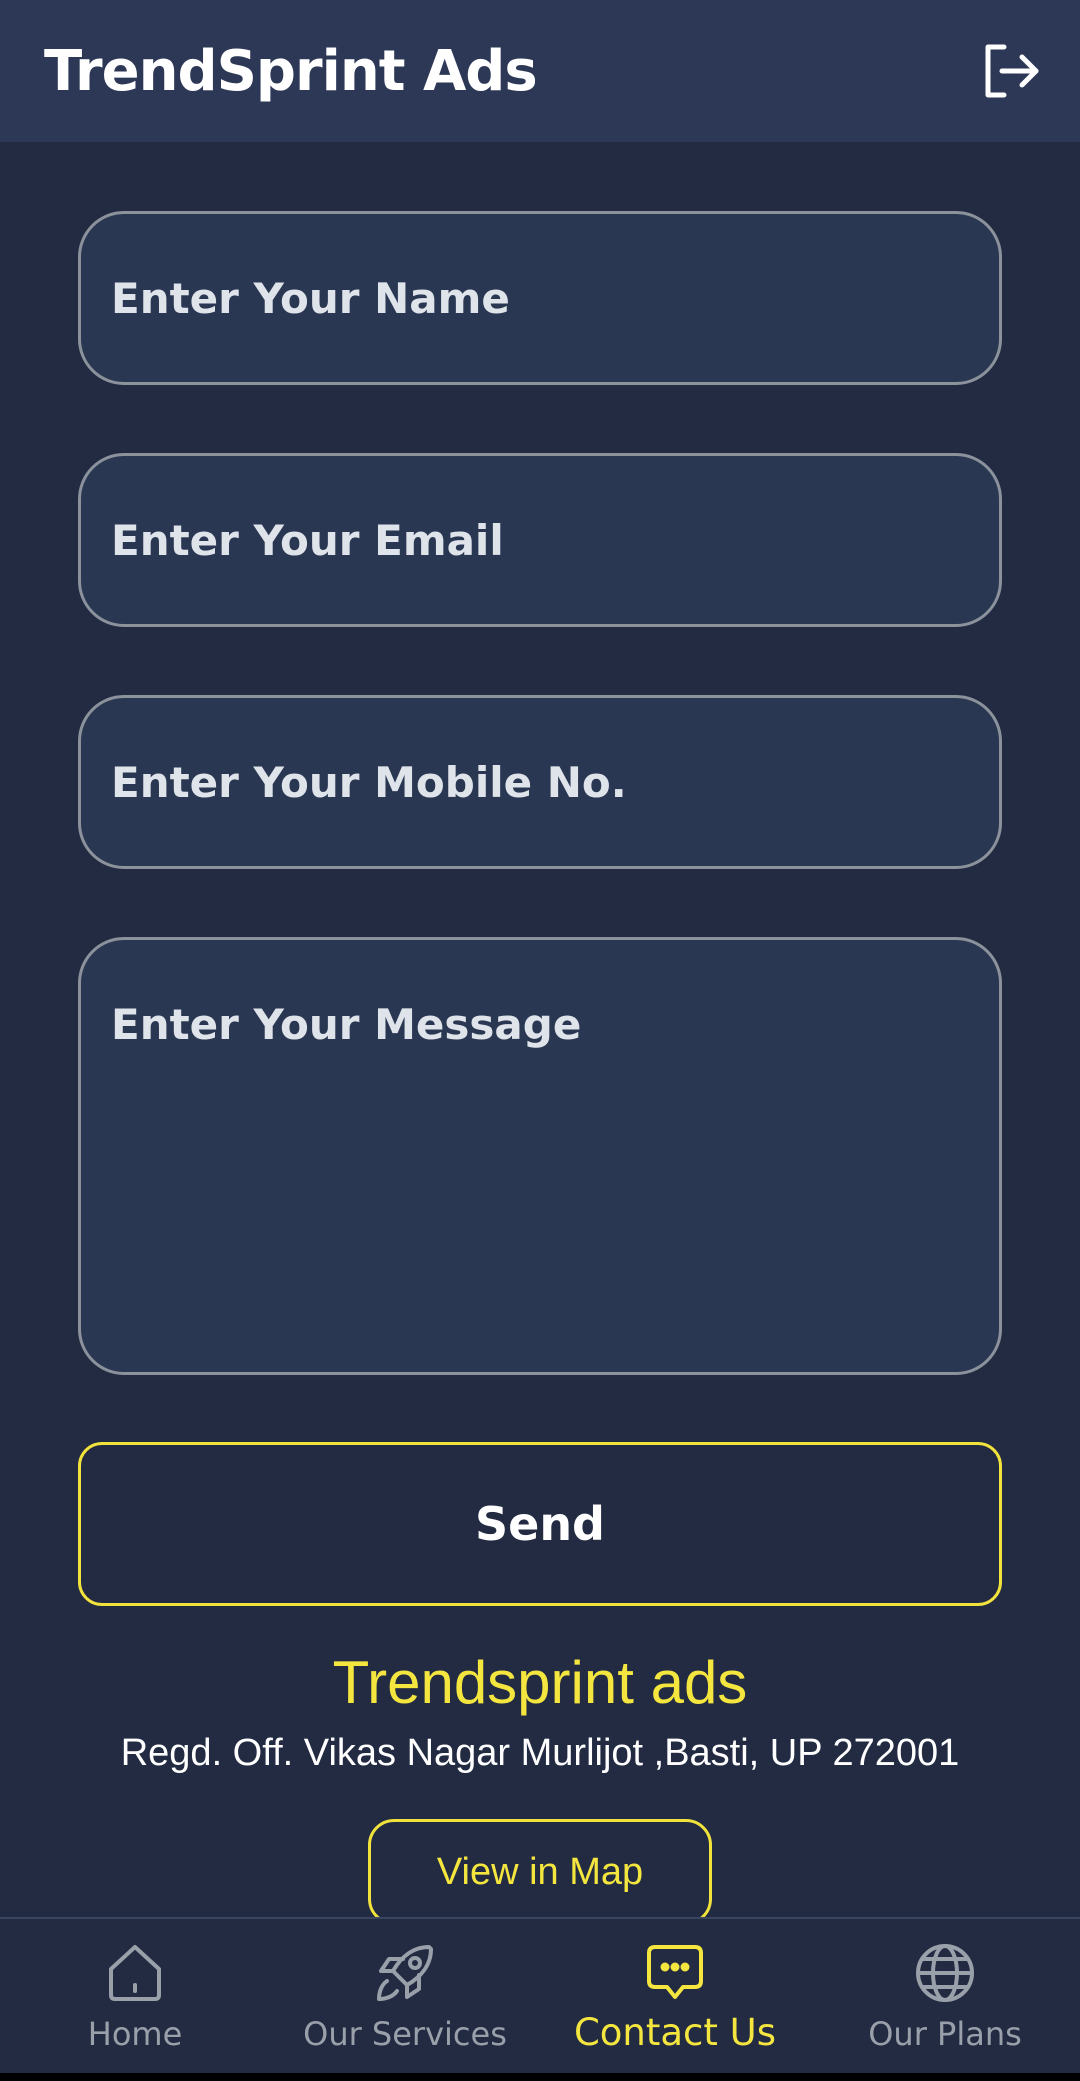 Image resolution: width=1080 pixels, height=2081 pixels. Describe the element at coordinates (135, 2034) in the screenshot. I see `nav-label-home: Home` at that location.